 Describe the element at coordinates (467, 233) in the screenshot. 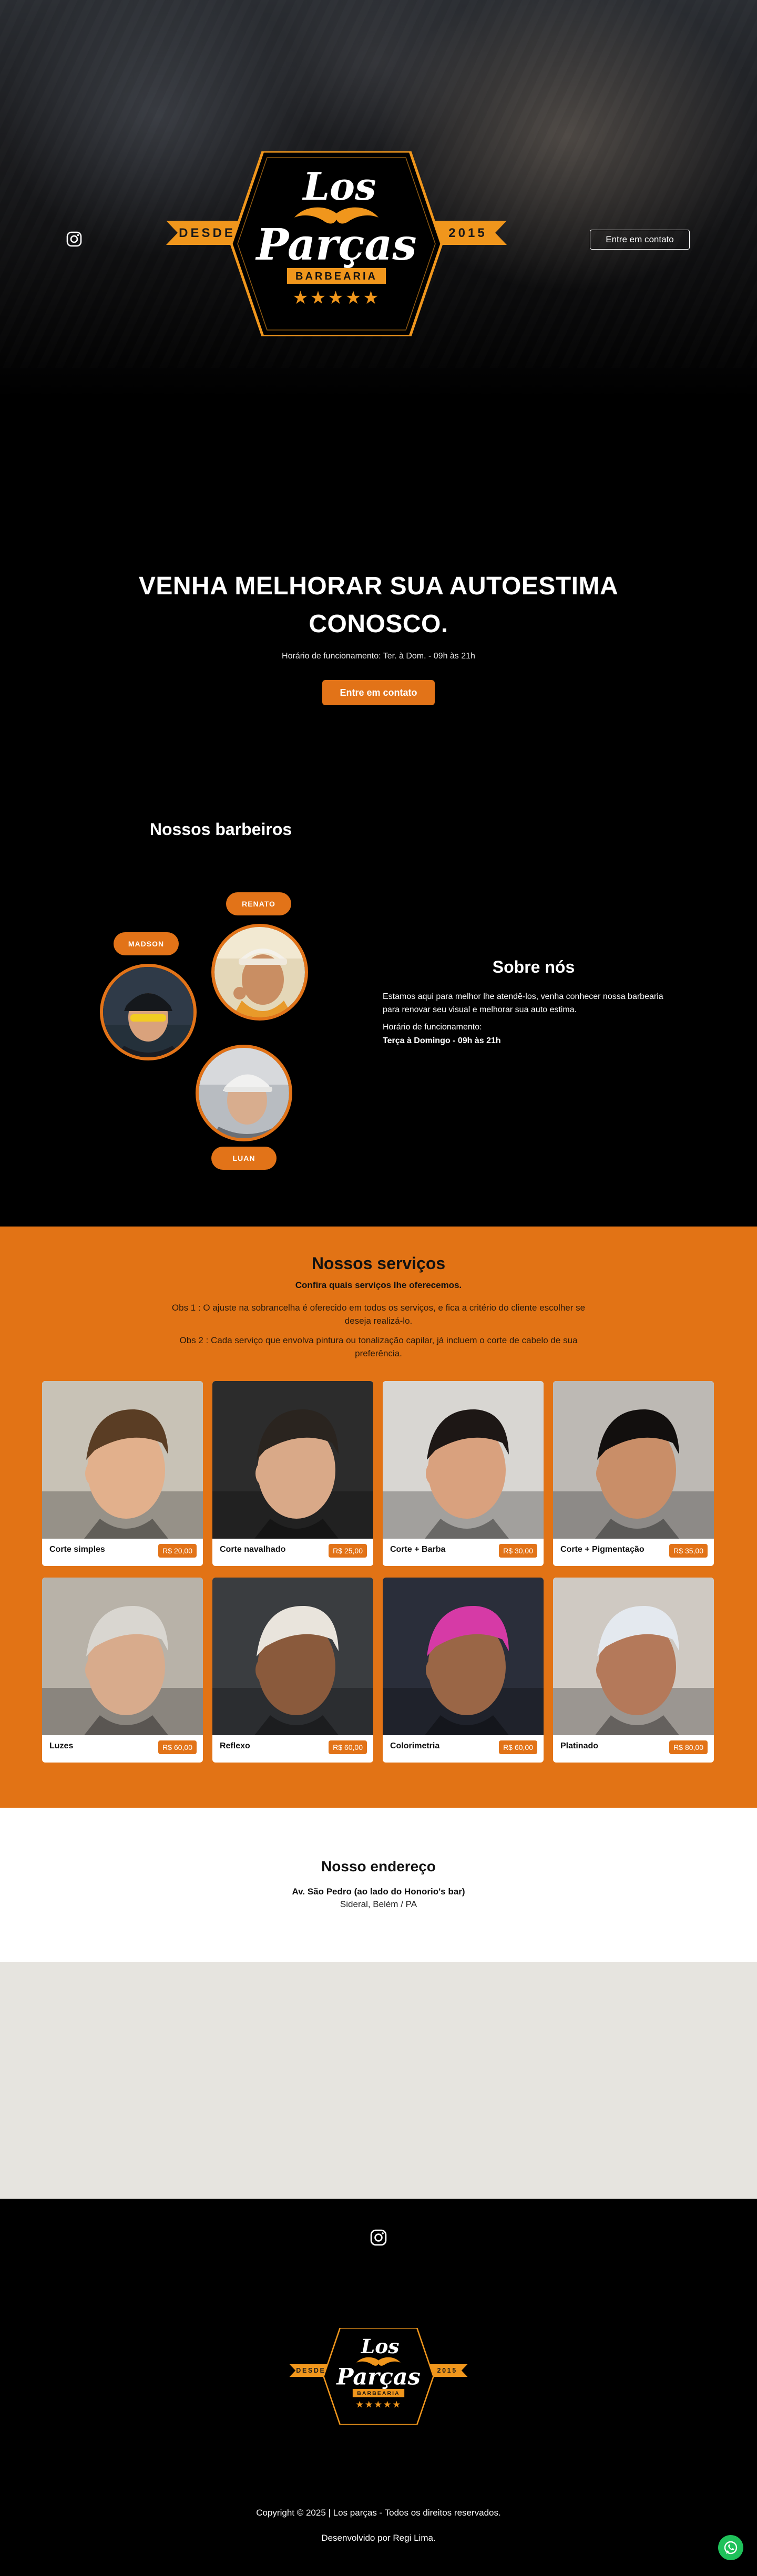

I see `since-year: 2015` at that location.